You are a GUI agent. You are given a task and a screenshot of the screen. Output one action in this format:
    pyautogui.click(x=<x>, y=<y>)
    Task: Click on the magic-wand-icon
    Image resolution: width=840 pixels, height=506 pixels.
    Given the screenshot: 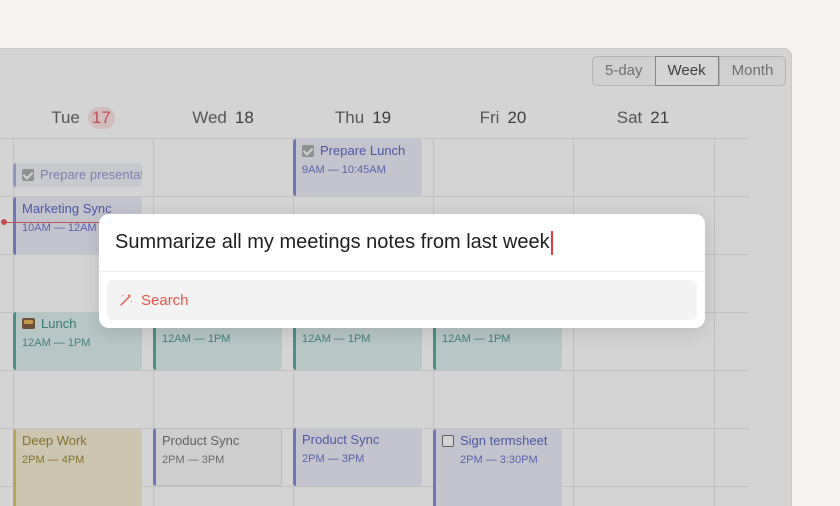 What is the action you would take?
    pyautogui.click(x=126, y=299)
    